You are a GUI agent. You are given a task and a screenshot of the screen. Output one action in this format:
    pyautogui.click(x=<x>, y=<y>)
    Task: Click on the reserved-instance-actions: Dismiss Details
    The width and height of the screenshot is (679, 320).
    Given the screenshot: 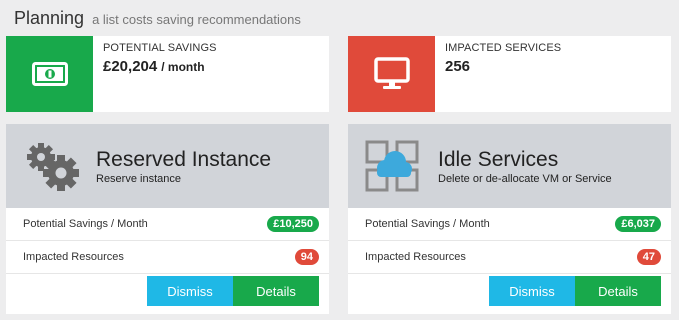 What is the action you would take?
    pyautogui.click(x=233, y=291)
    